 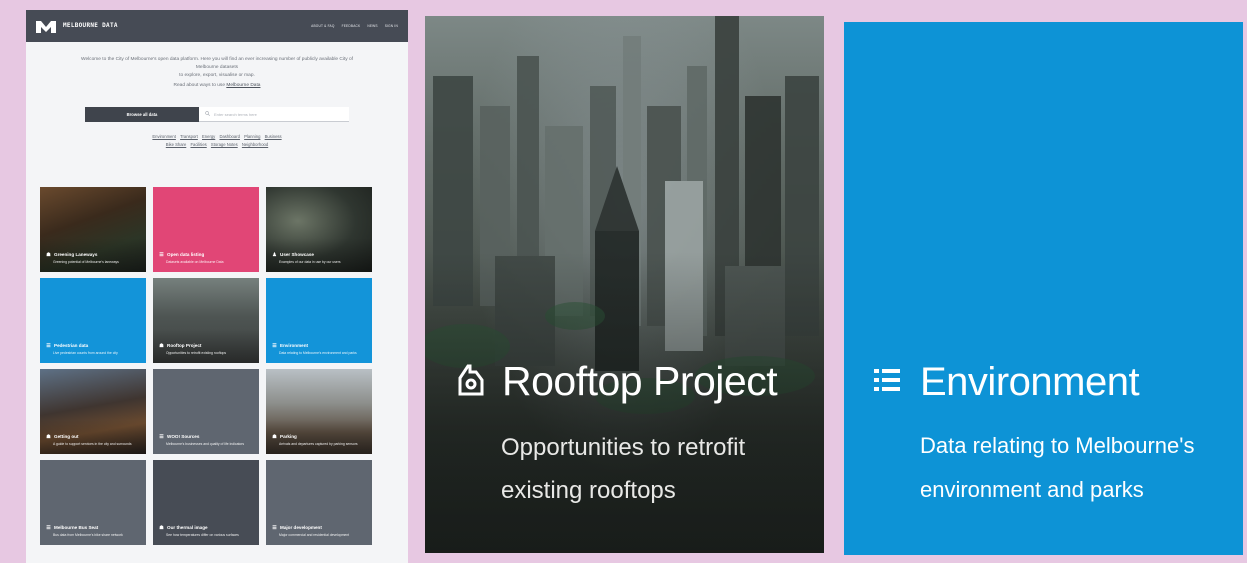 I want to click on tag-link: Transport, so click(x=189, y=136).